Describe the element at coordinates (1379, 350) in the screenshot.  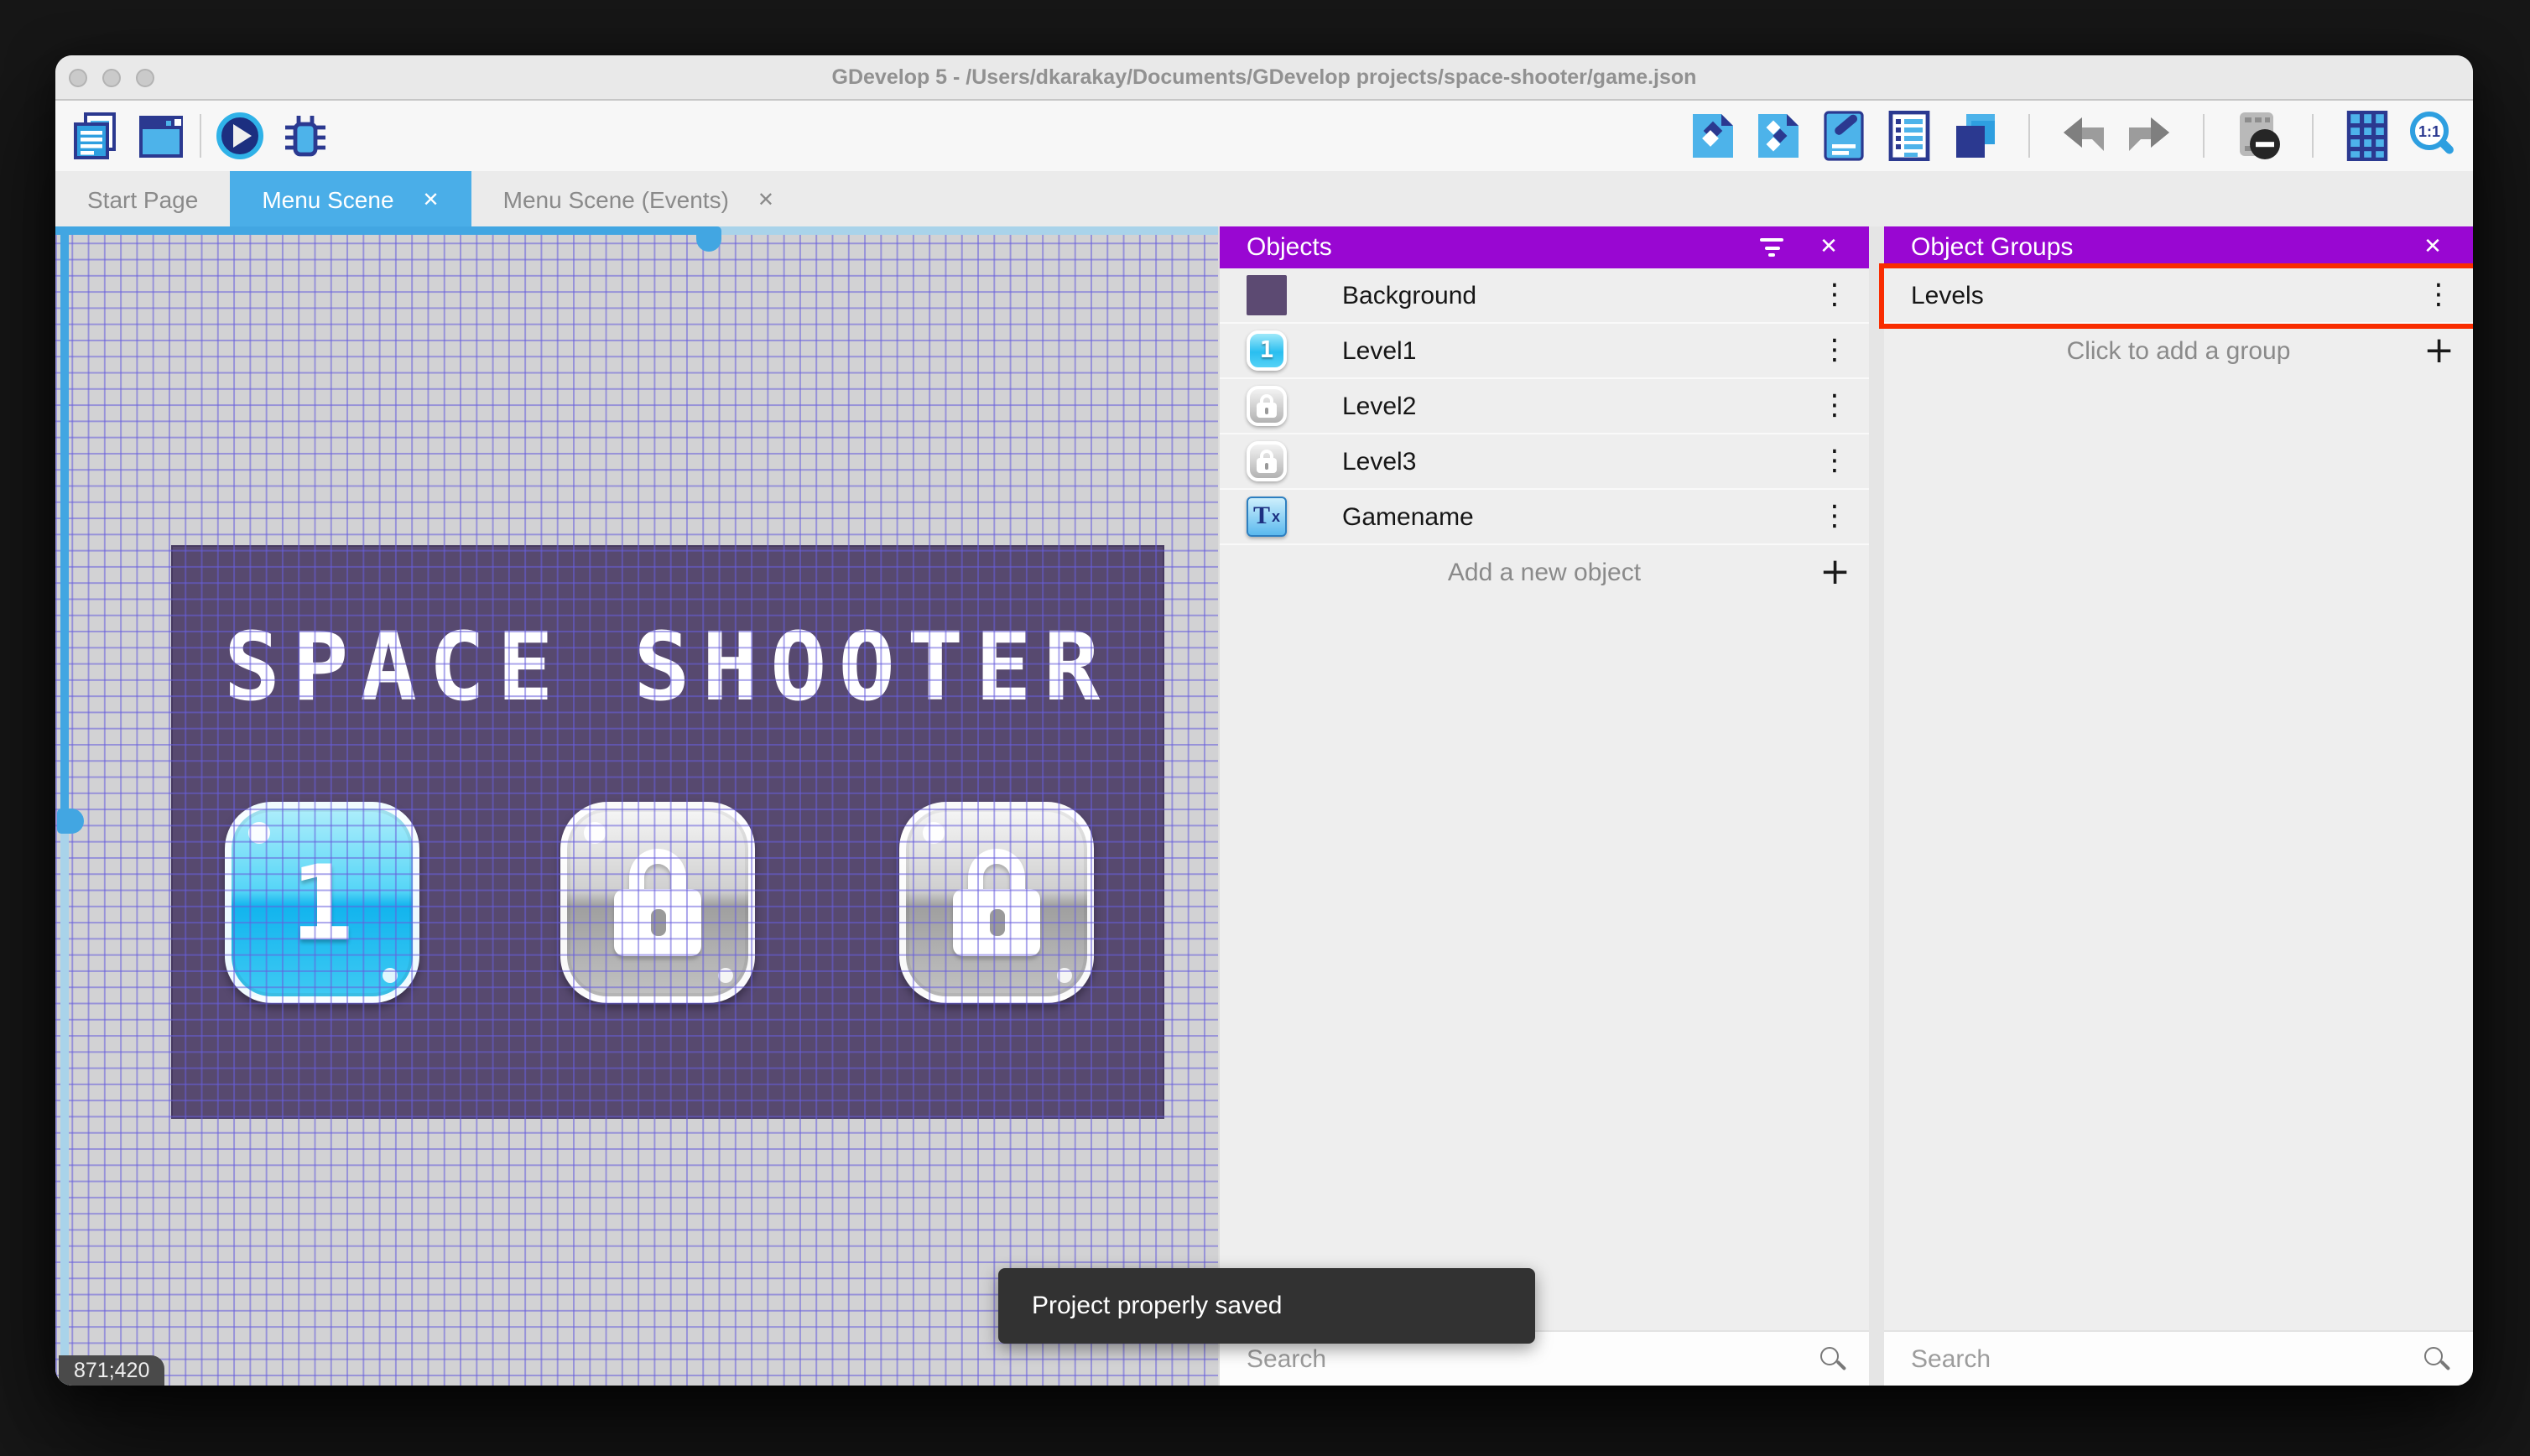
I see `object-name: Level1` at that location.